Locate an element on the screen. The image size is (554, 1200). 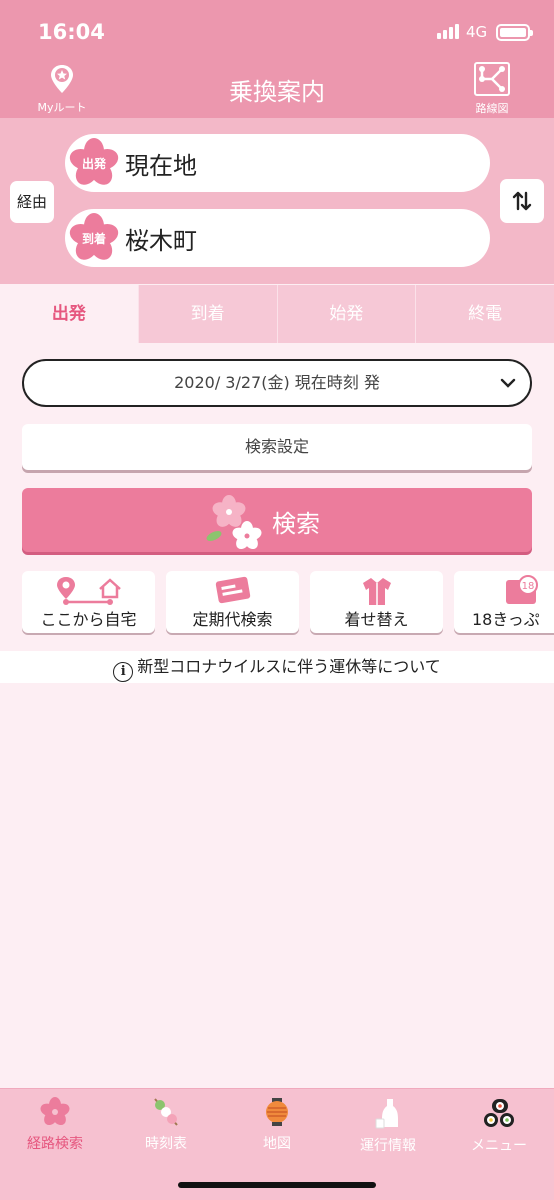
from-station-name: 現在地 is located at coordinates (161, 166).